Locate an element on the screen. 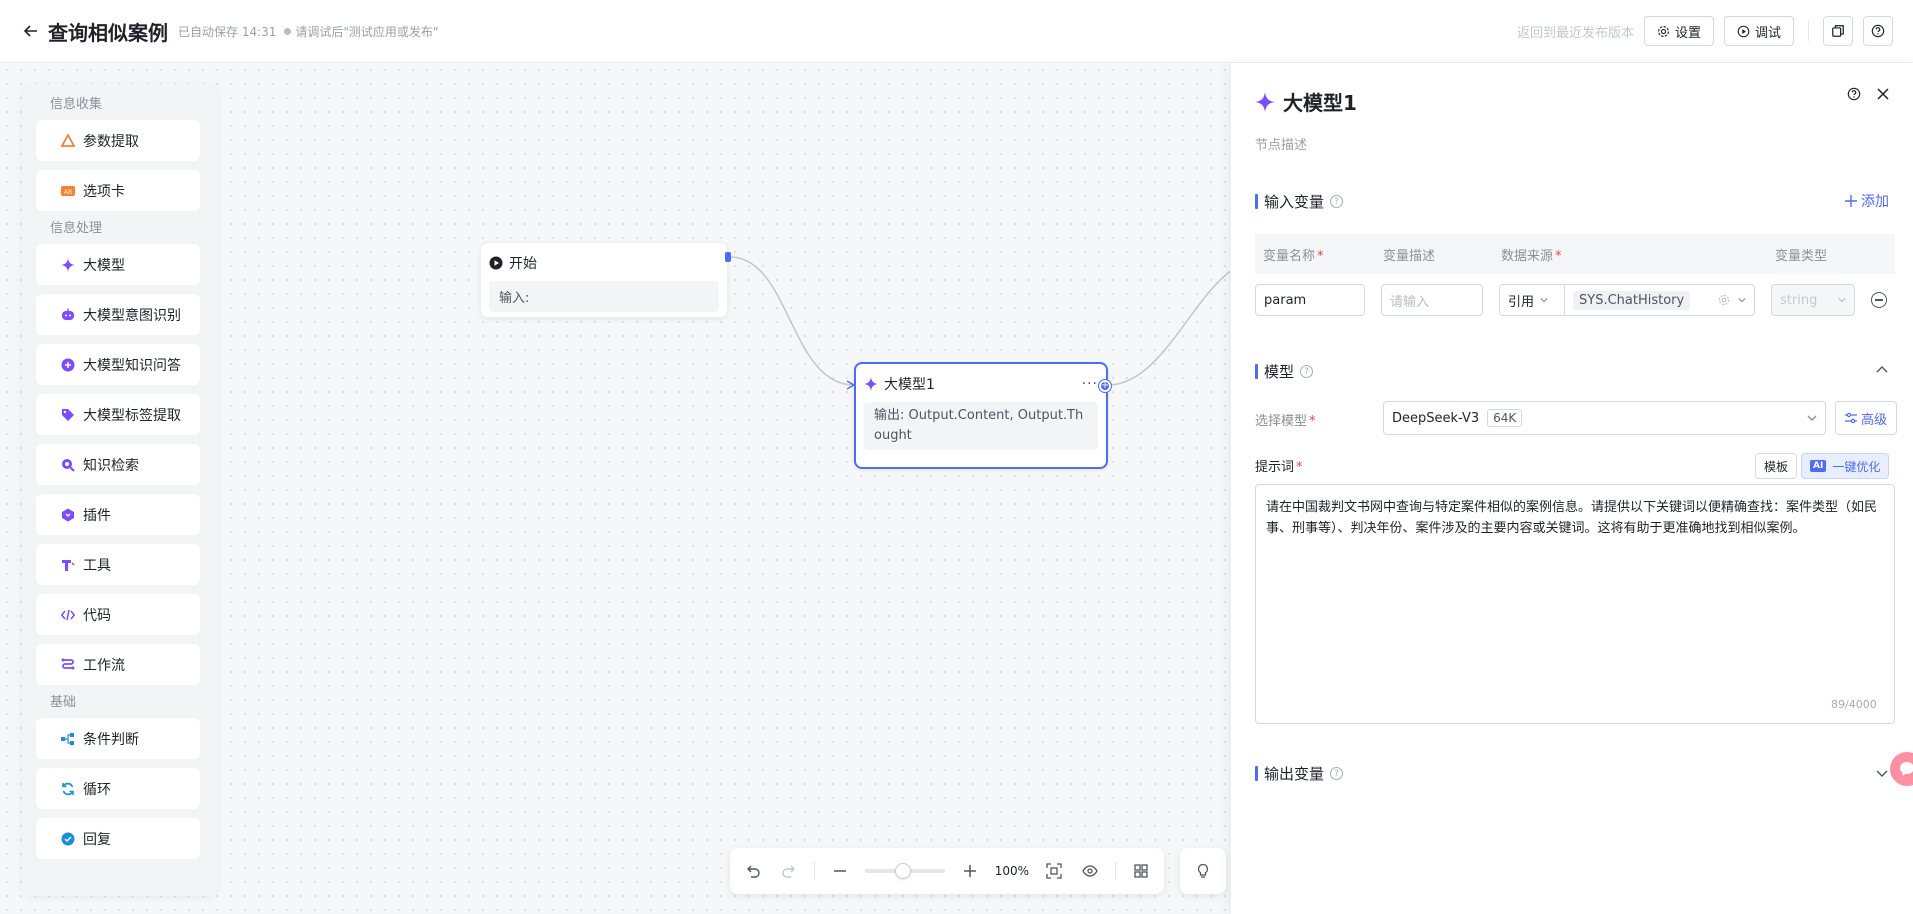 This screenshot has height=914, width=1913. node-description-field: 节点描述 is located at coordinates (1281, 143).